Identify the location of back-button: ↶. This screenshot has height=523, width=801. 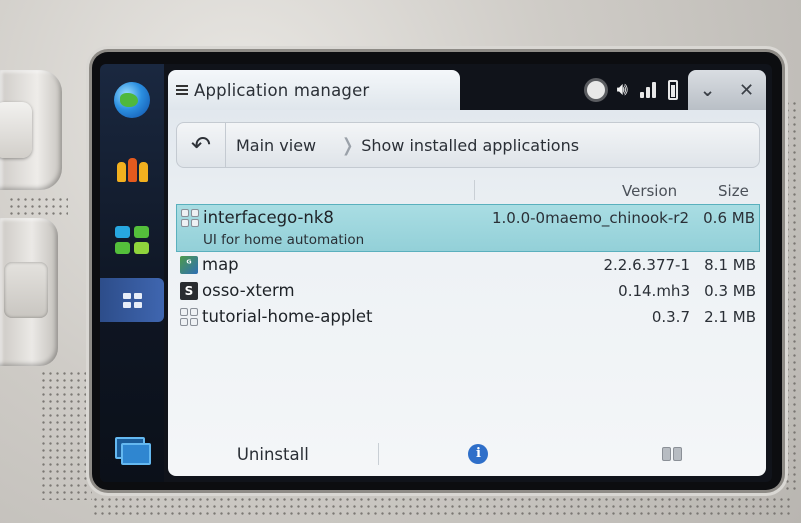
(201, 145).